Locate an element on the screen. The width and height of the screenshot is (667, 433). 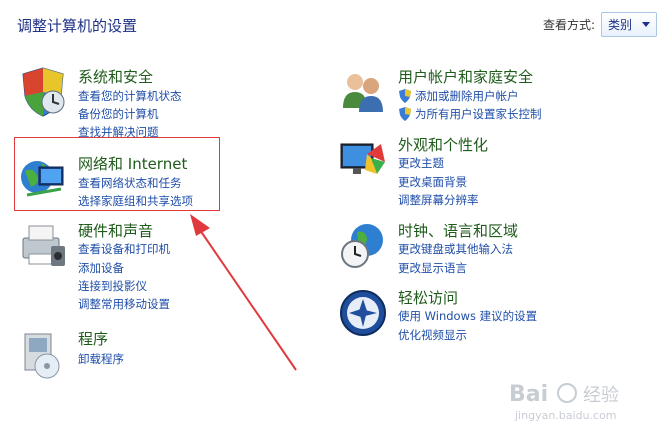
svg-text: 经验 is located at coordinates (601, 395).